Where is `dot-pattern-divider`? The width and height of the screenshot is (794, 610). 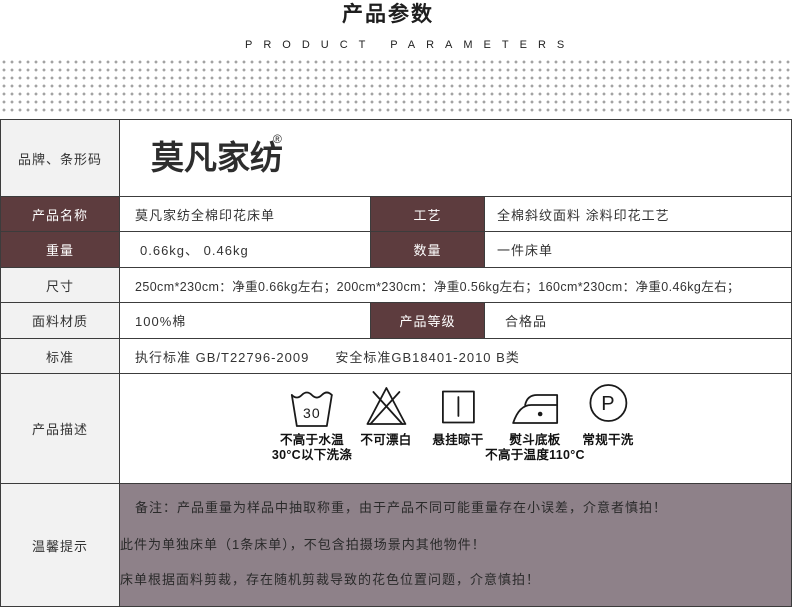 dot-pattern-divider is located at coordinates (397, 86).